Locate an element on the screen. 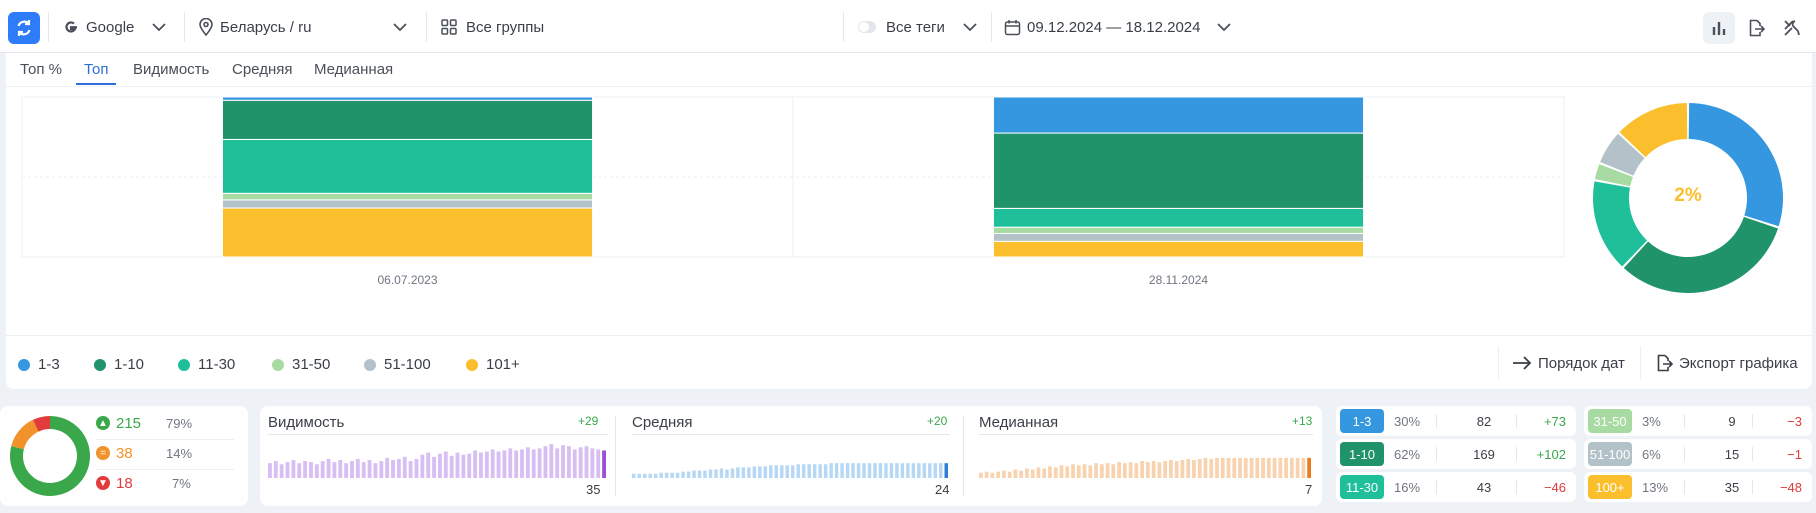 The image size is (1816, 513). legend-item-51-100: 51-100 is located at coordinates (397, 364).